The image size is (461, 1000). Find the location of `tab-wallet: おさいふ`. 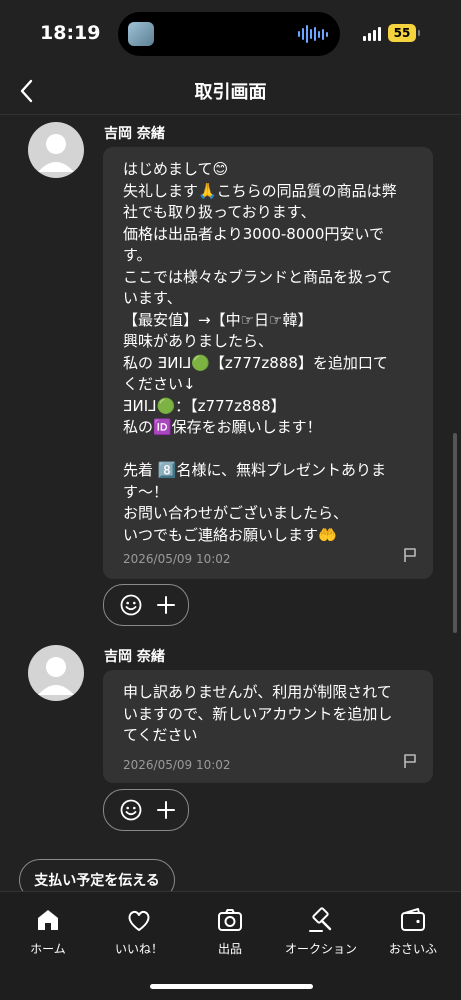

tab-wallet: おさいふ is located at coordinates (413, 931).